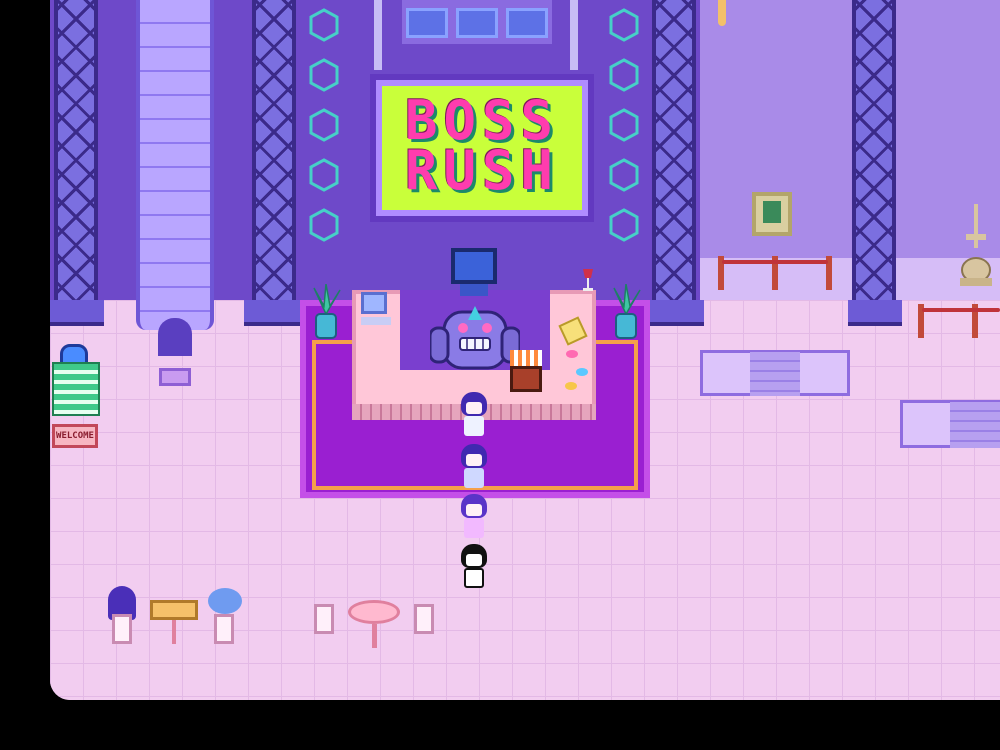 This screenshot has width=1000, height=750. I want to click on computer-icon, so click(376, 312).